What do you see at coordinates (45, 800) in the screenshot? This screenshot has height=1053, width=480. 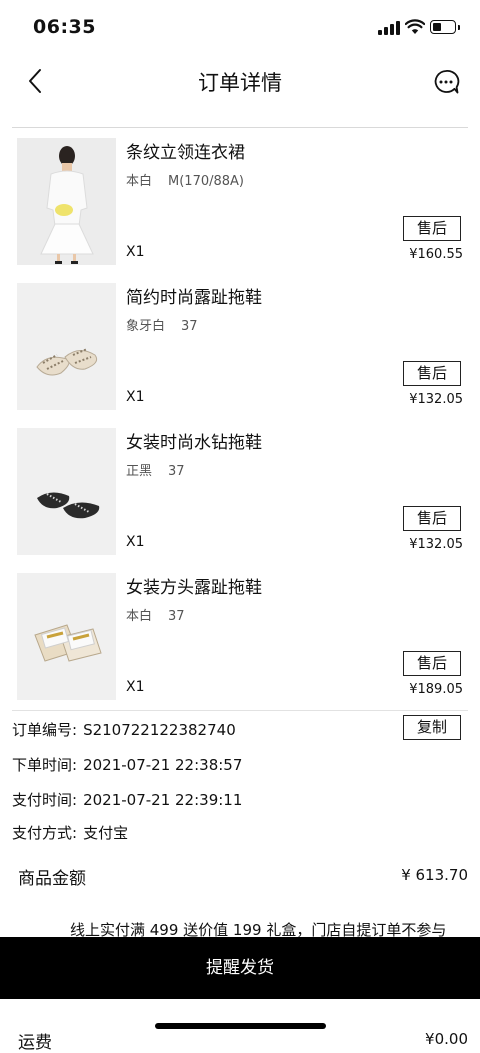 I see `pay-time-label: 支付时间:` at bounding box center [45, 800].